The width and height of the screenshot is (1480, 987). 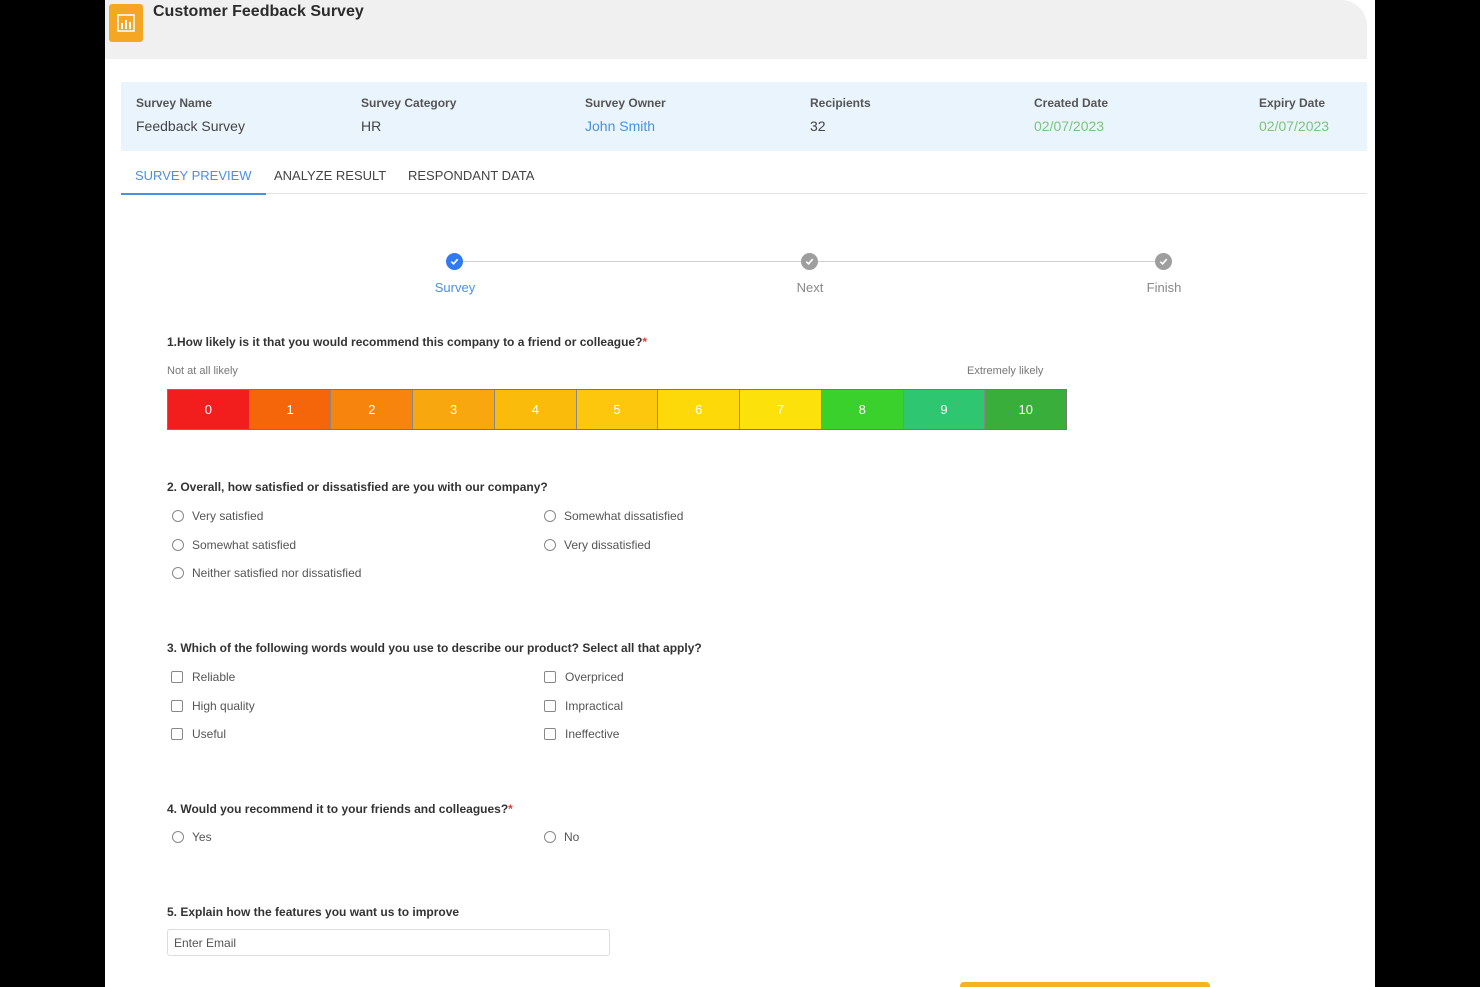 What do you see at coordinates (388, 942) in the screenshot?
I see `improvement-input` at bounding box center [388, 942].